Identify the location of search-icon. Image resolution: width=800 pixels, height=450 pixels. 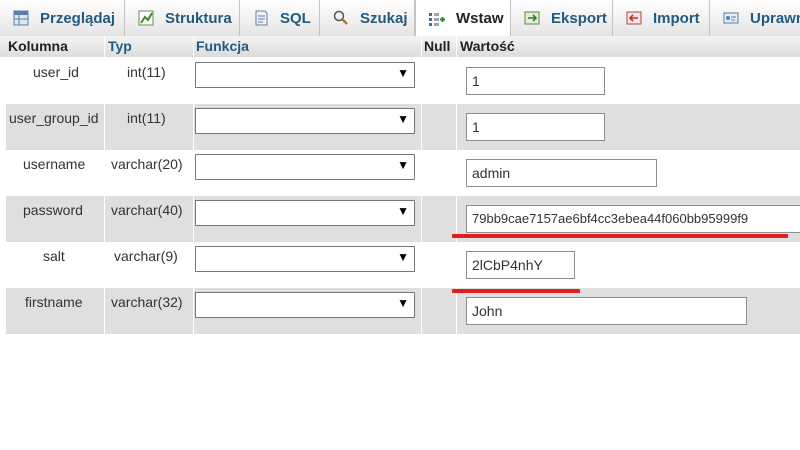
(340, 17).